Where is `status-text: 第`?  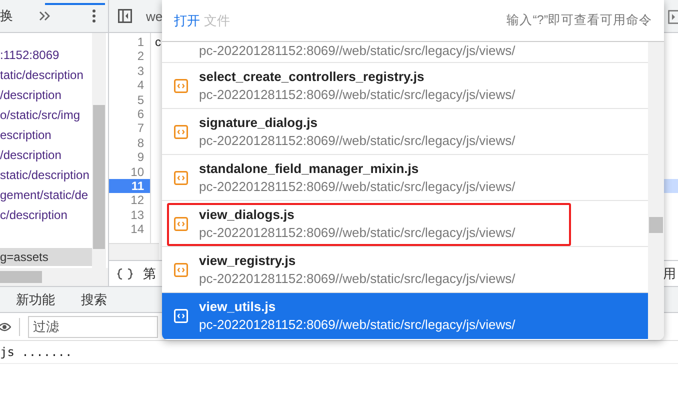 status-text: 第 is located at coordinates (149, 273).